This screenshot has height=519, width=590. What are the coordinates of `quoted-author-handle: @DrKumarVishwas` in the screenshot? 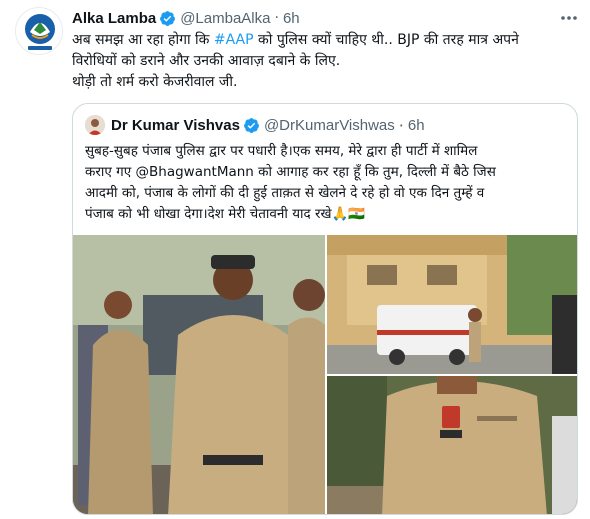 It's located at (329, 125).